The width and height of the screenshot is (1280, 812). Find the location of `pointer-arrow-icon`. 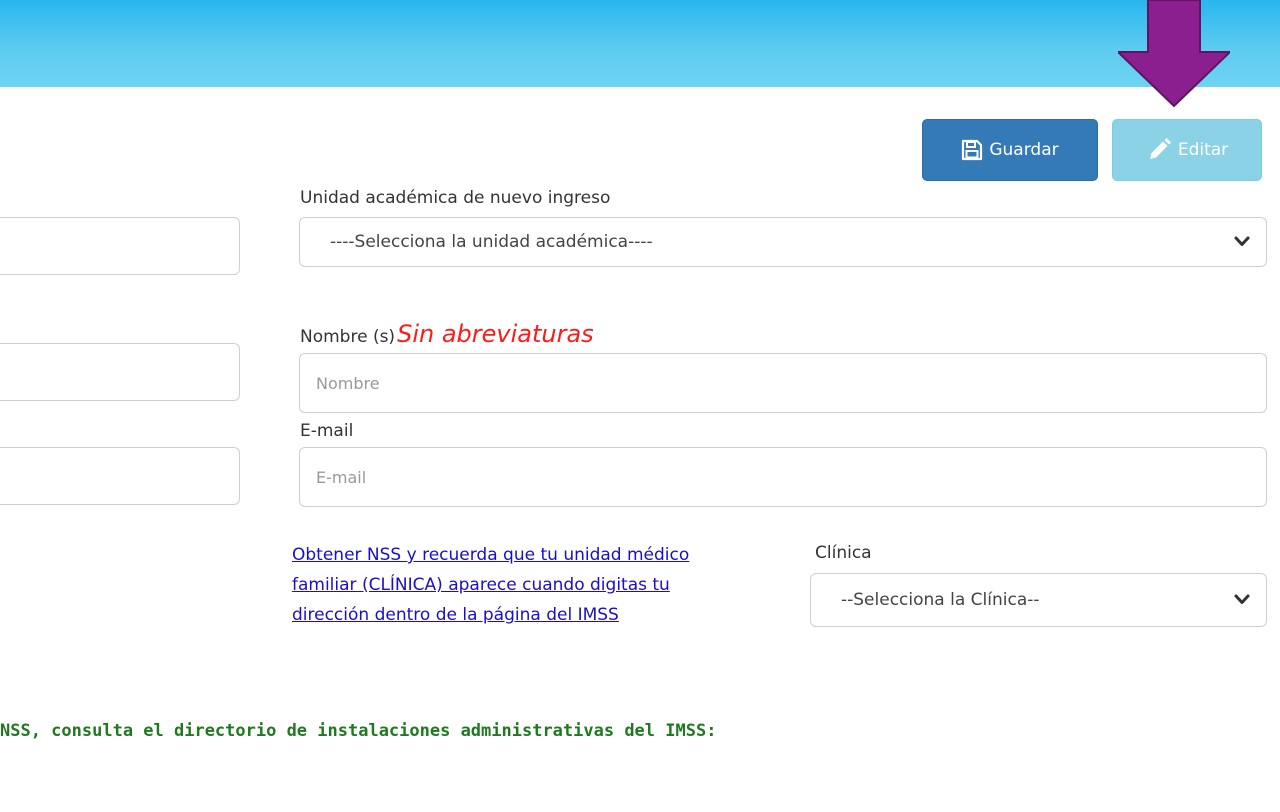

pointer-arrow-icon is located at coordinates (1174, 54).